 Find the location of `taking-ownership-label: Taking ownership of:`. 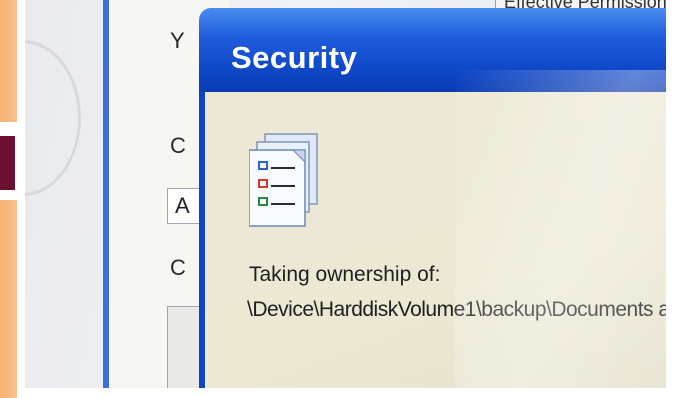

taking-ownership-label: Taking ownership of: is located at coordinates (345, 274).